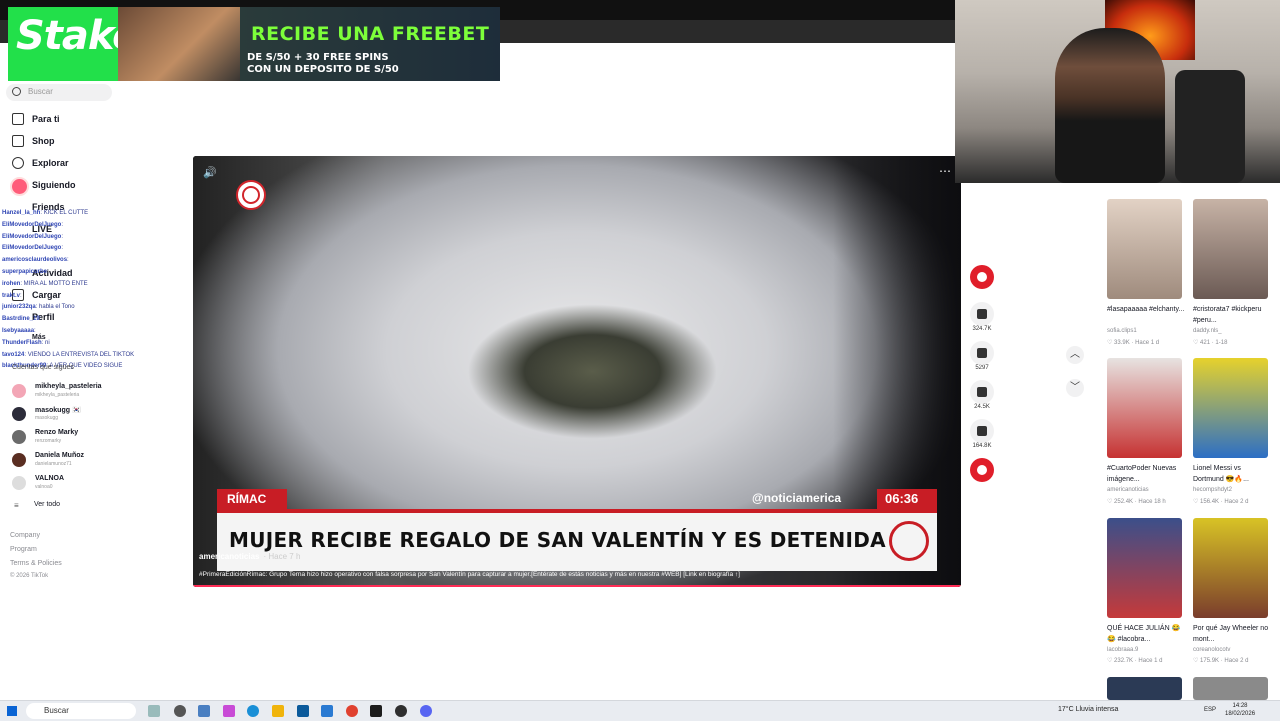 The height and width of the screenshot is (721, 1280). I want to click on chat-message: tavo124: VIENDO LA ENTREVISTA DEL TIKTOK, so click(68, 354).